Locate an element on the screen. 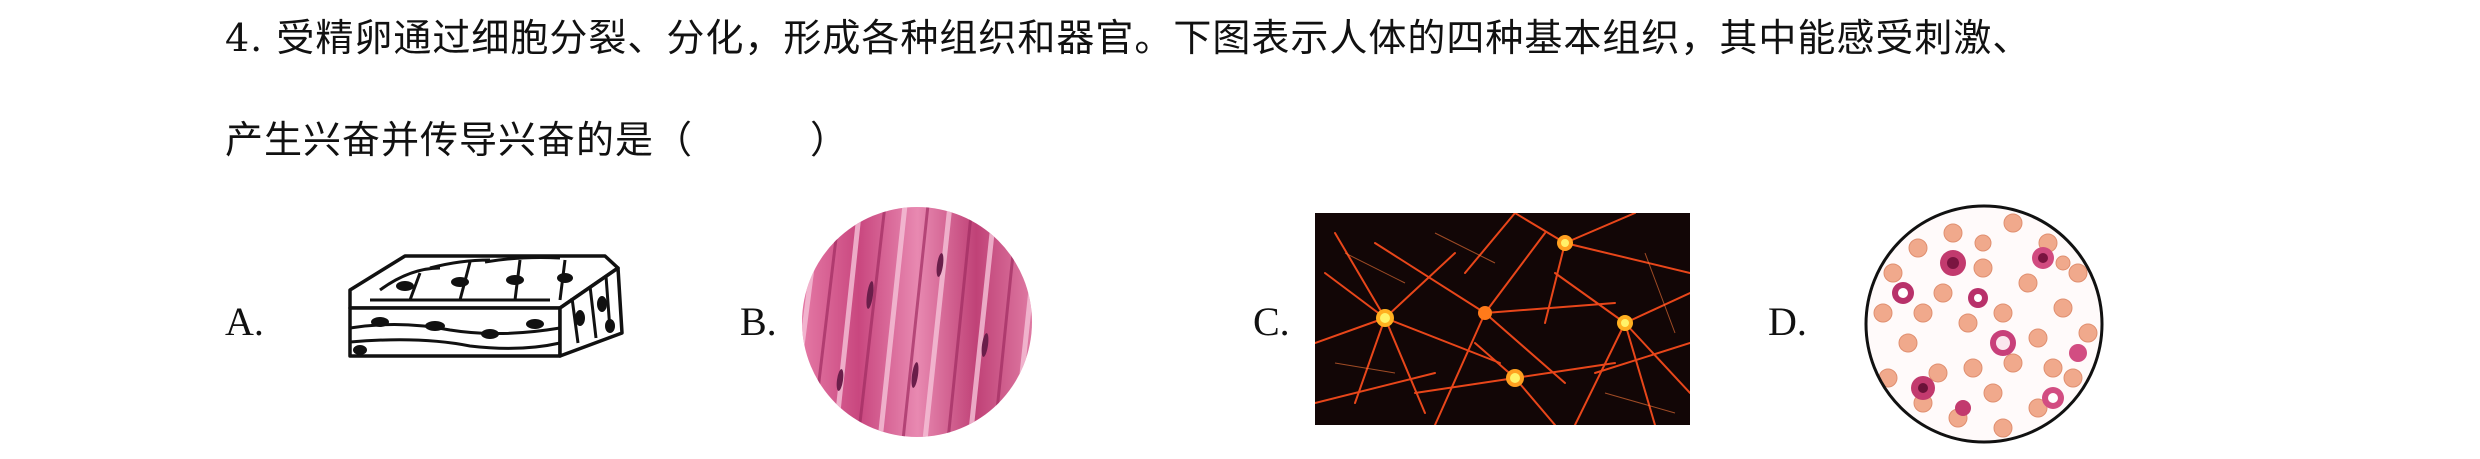 The width and height of the screenshot is (2480, 459). option-b-label: B. is located at coordinates (758, 322).